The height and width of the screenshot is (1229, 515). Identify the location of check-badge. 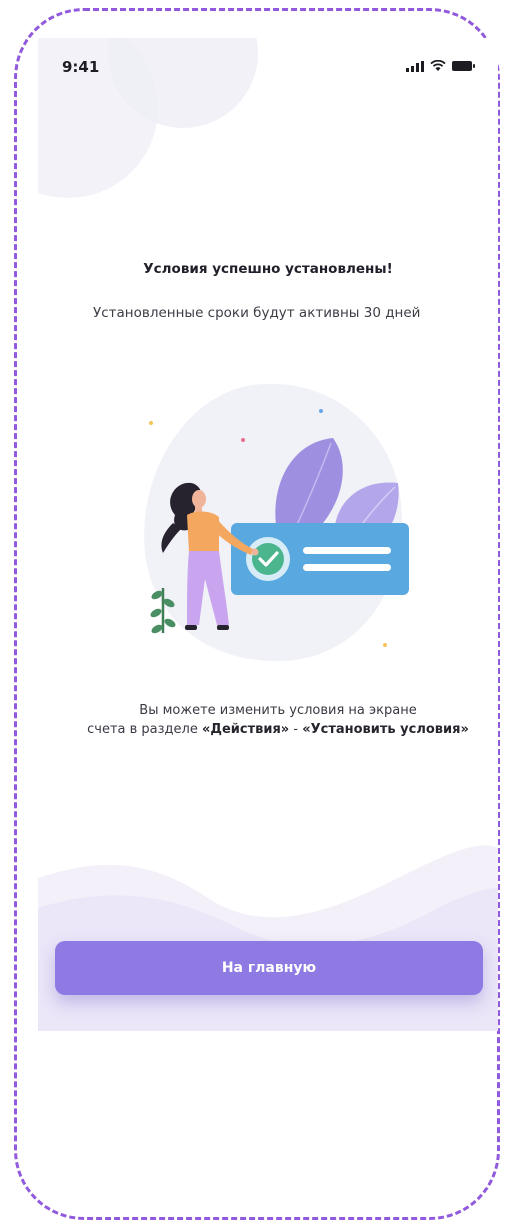
(268, 559).